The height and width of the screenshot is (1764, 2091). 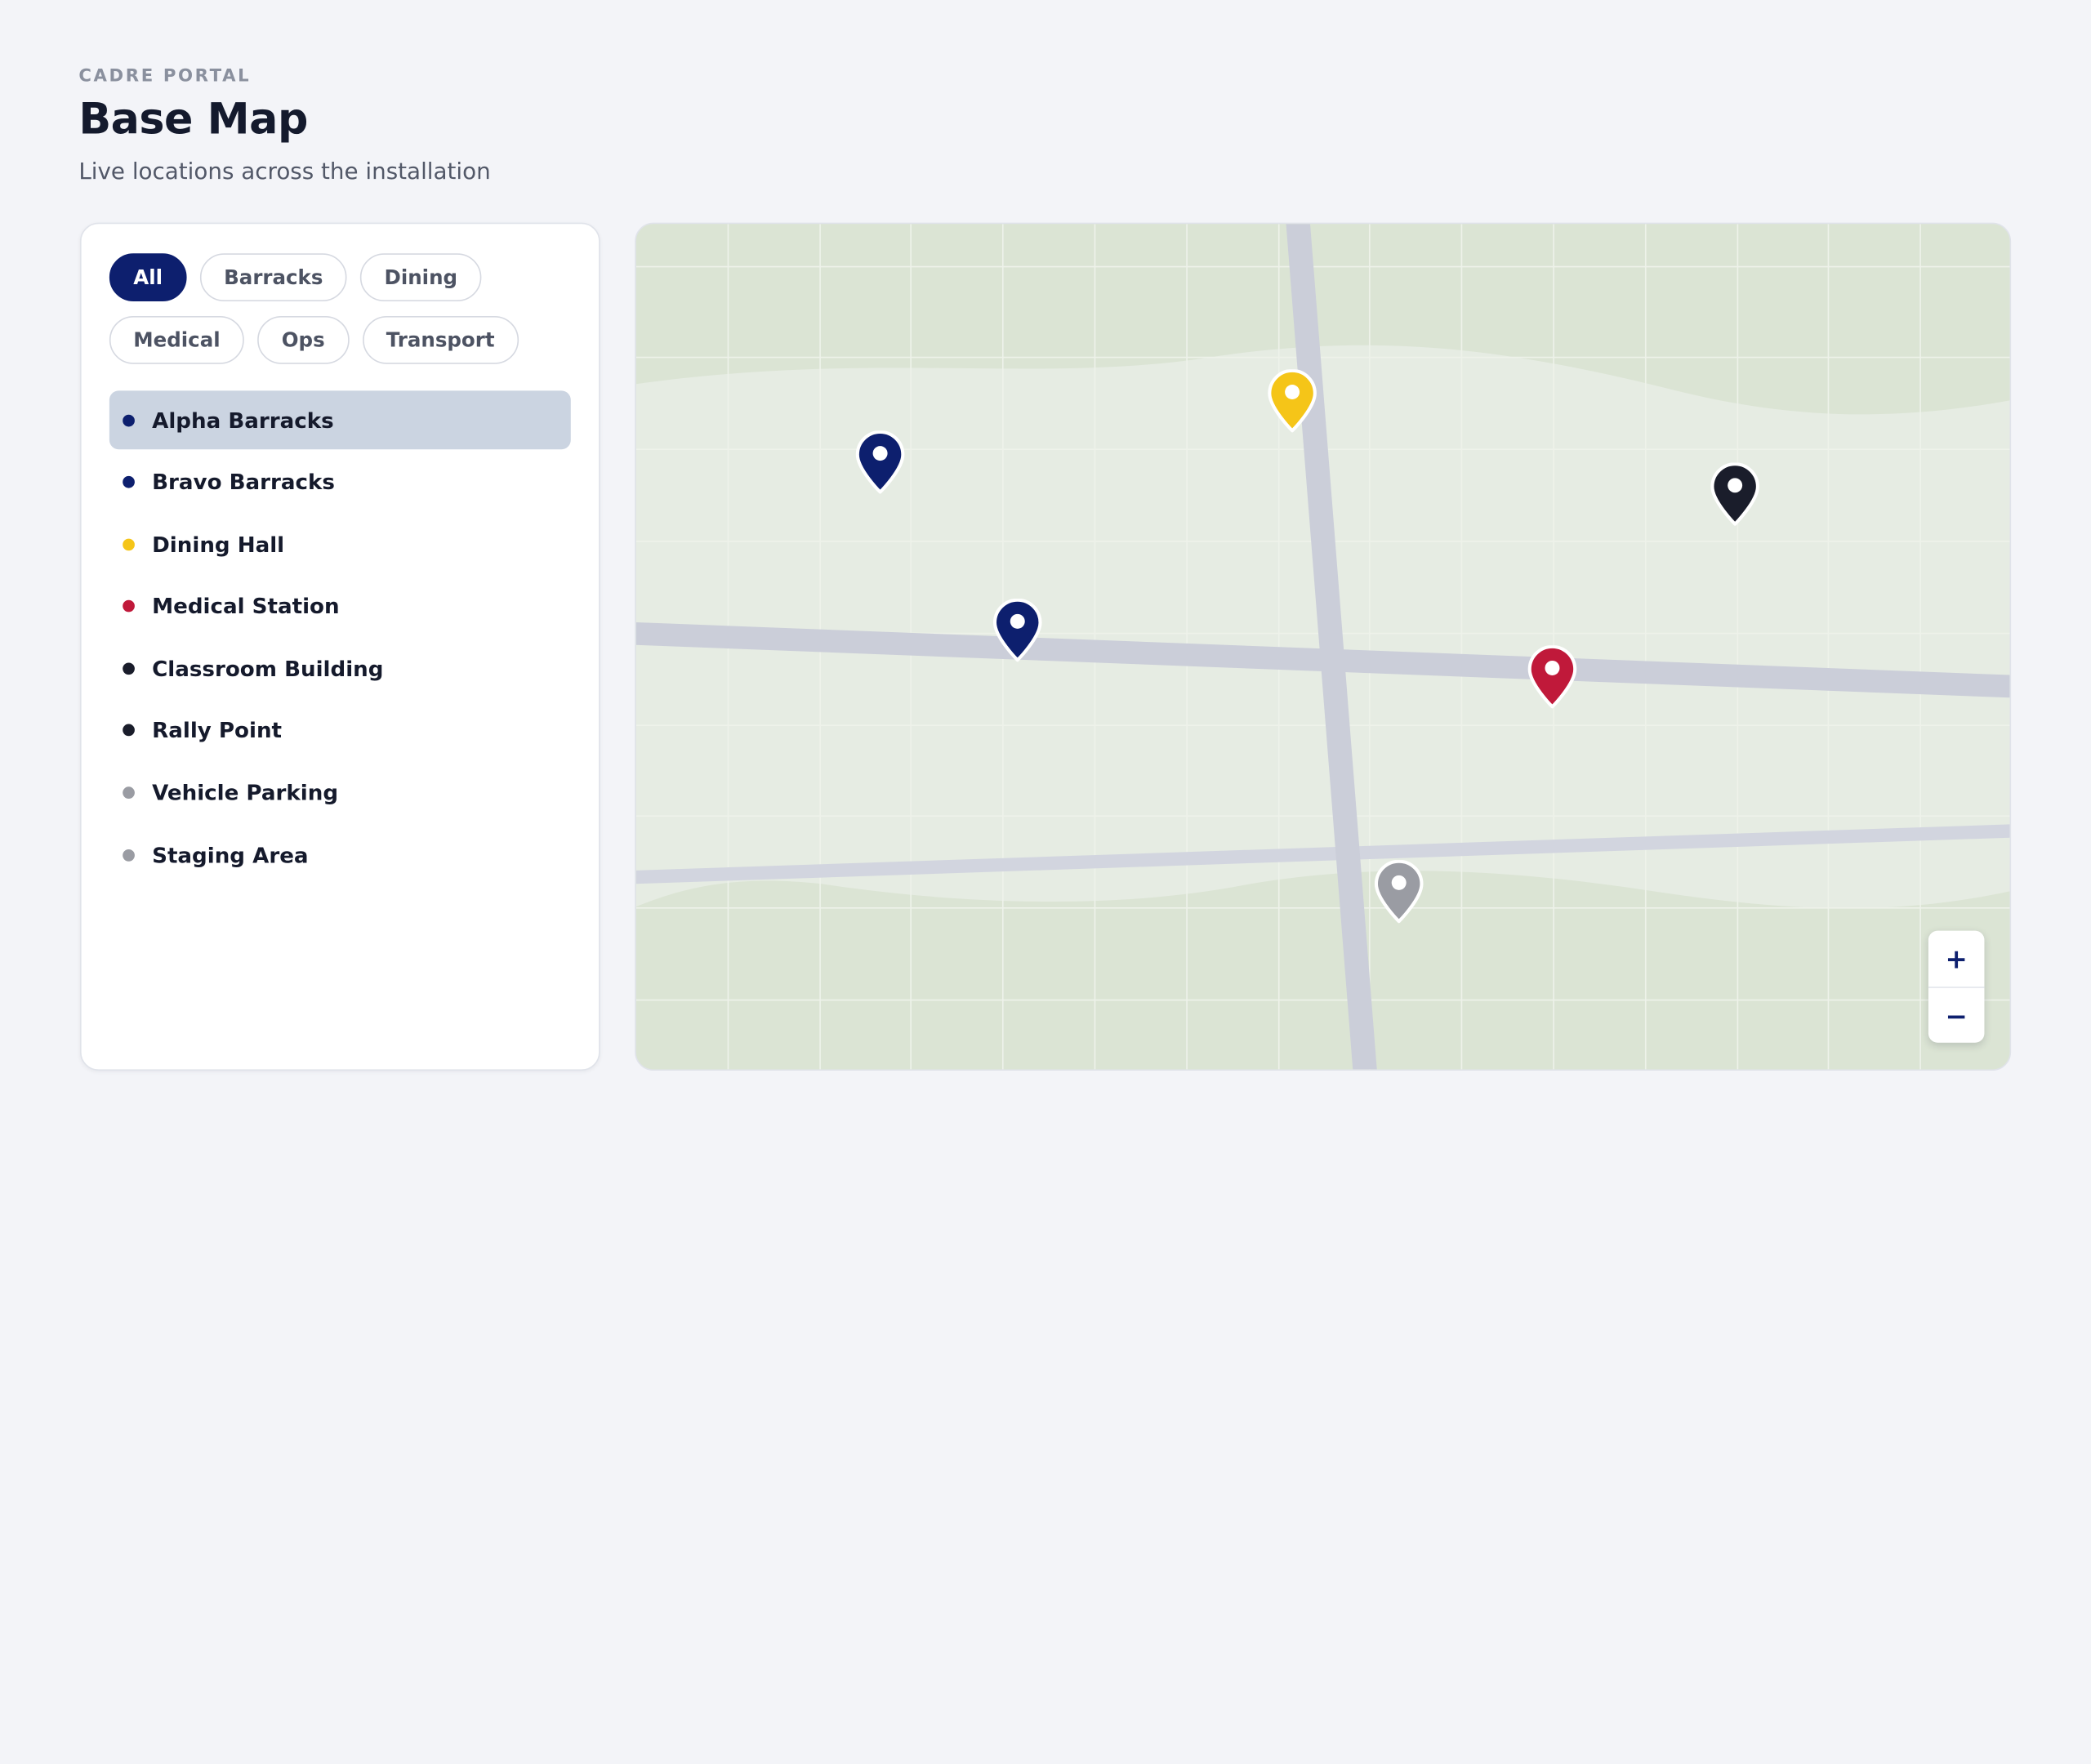 I want to click on location-item-medical-station: Medical Station, so click(x=340, y=606).